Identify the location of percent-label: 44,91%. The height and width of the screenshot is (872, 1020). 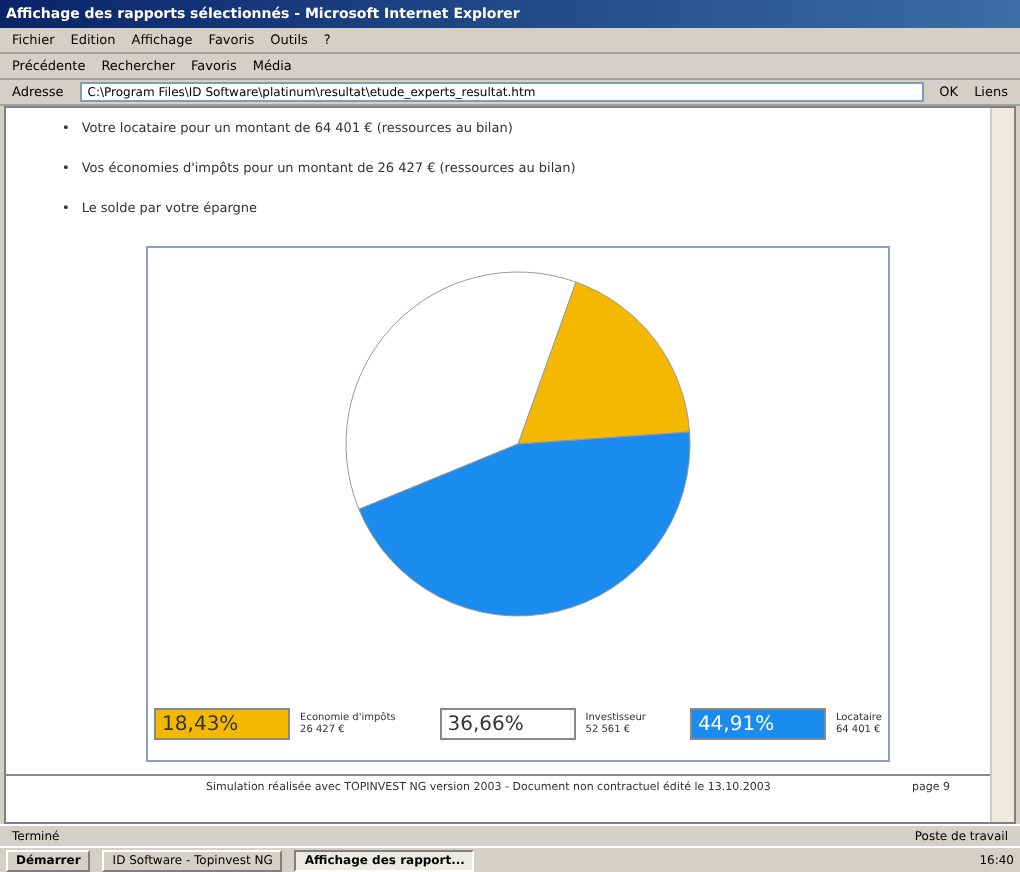
(757, 724).